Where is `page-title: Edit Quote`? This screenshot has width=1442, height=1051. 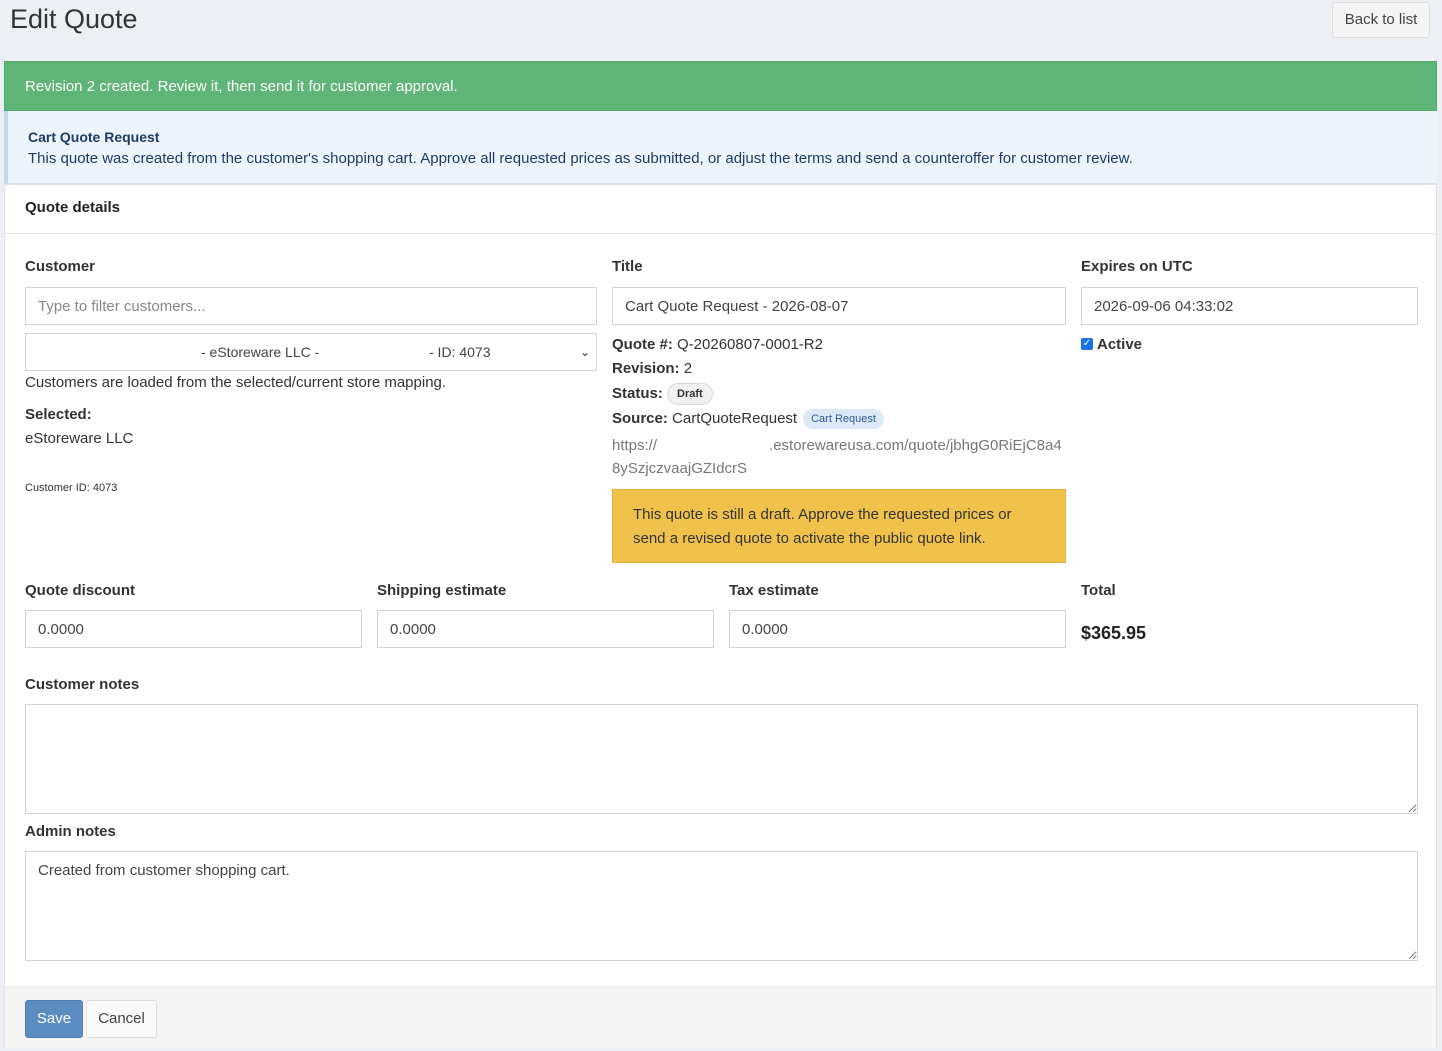
page-title: Edit Quote is located at coordinates (74, 19).